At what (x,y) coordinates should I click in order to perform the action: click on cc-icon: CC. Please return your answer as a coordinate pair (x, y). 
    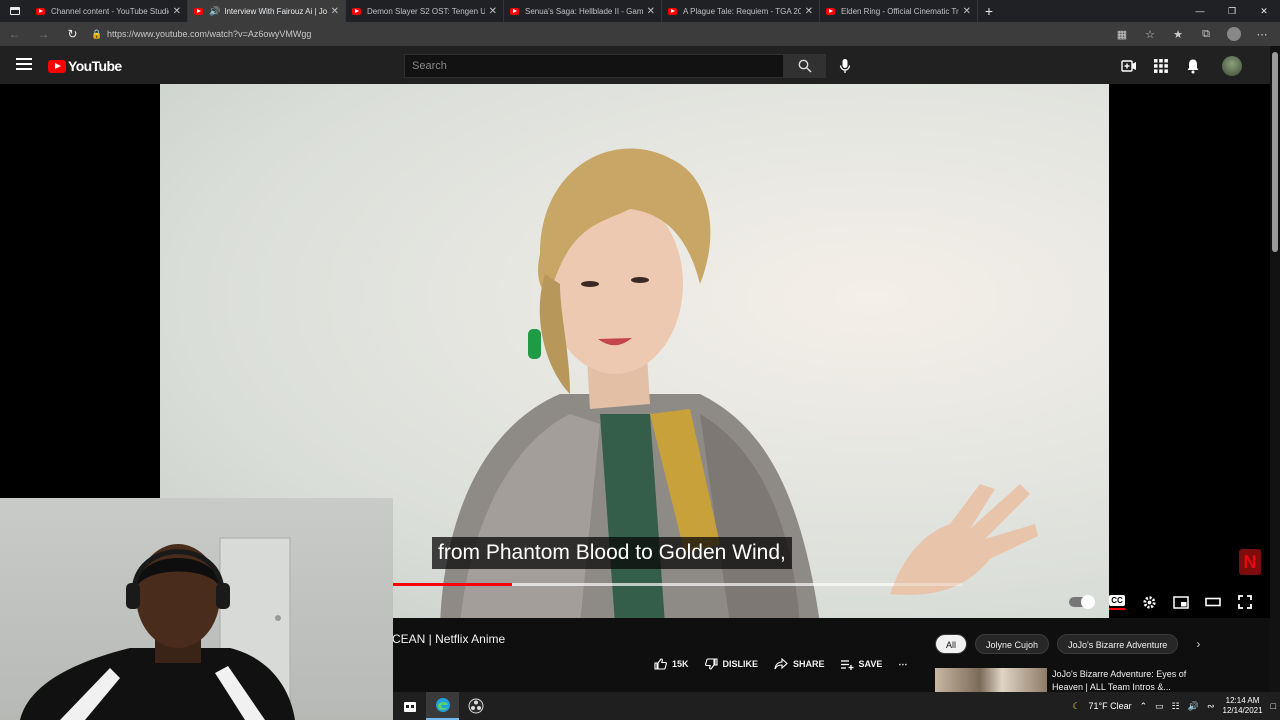
    Looking at the image, I should click on (1117, 600).